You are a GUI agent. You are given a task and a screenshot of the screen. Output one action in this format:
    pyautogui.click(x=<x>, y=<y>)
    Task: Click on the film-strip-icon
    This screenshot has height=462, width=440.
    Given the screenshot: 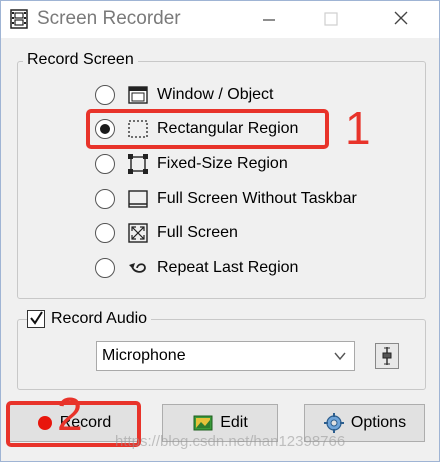 What is the action you would take?
    pyautogui.click(x=19, y=19)
    